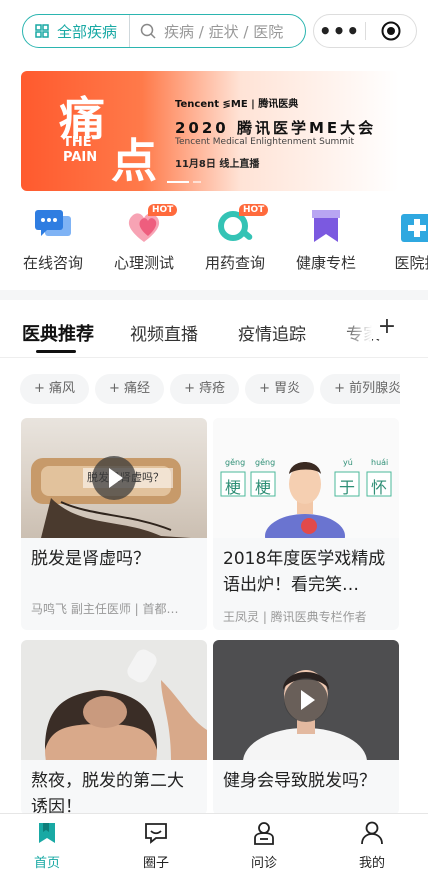  I want to click on active-tab-indicator, so click(56, 351).